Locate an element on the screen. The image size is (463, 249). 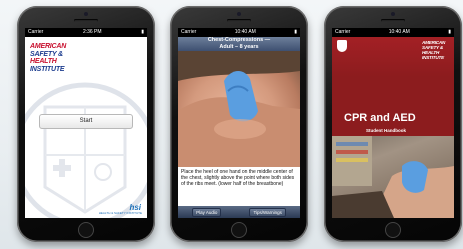
nav-title: Chest-Compressions — is located at coordinates (239, 40).